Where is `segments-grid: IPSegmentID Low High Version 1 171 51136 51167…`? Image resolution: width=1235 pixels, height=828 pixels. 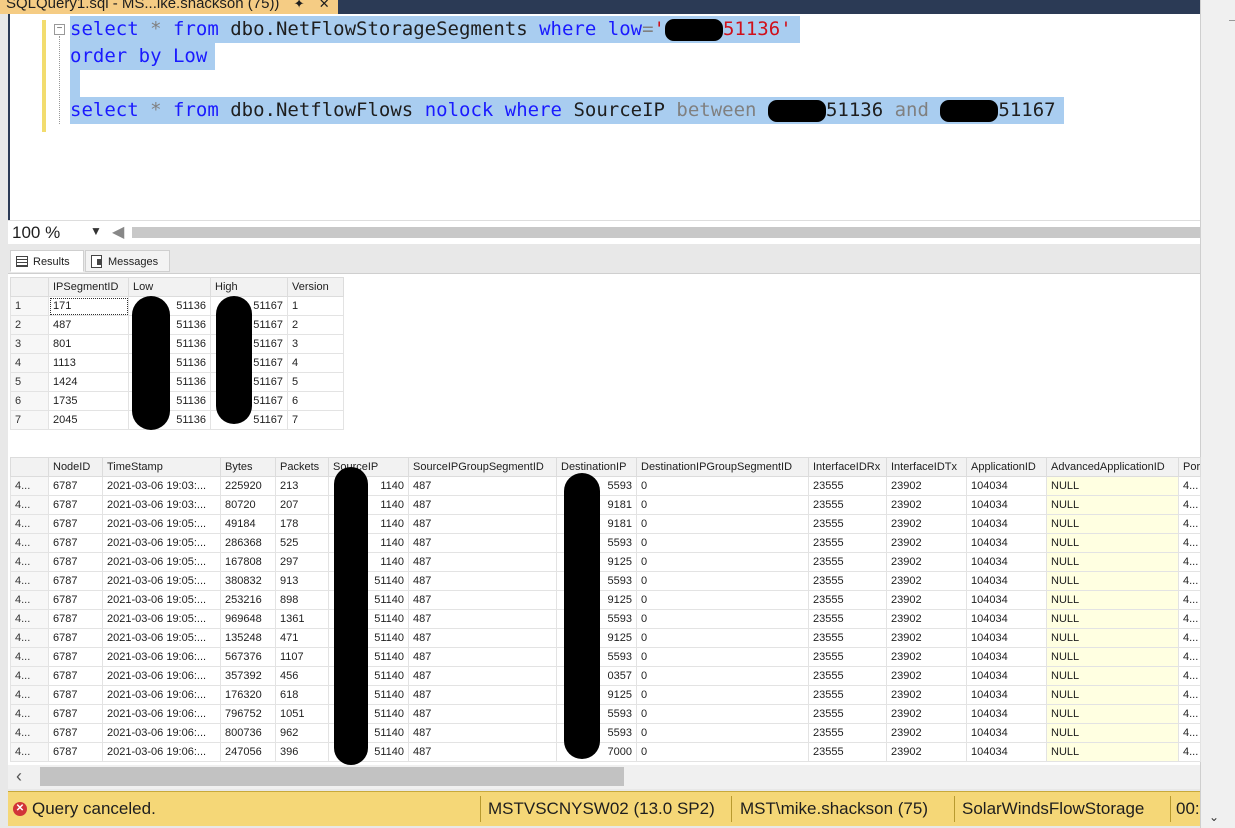
segments-grid: IPSegmentID Low High Version 1 171 51136 51167… is located at coordinates (177, 353).